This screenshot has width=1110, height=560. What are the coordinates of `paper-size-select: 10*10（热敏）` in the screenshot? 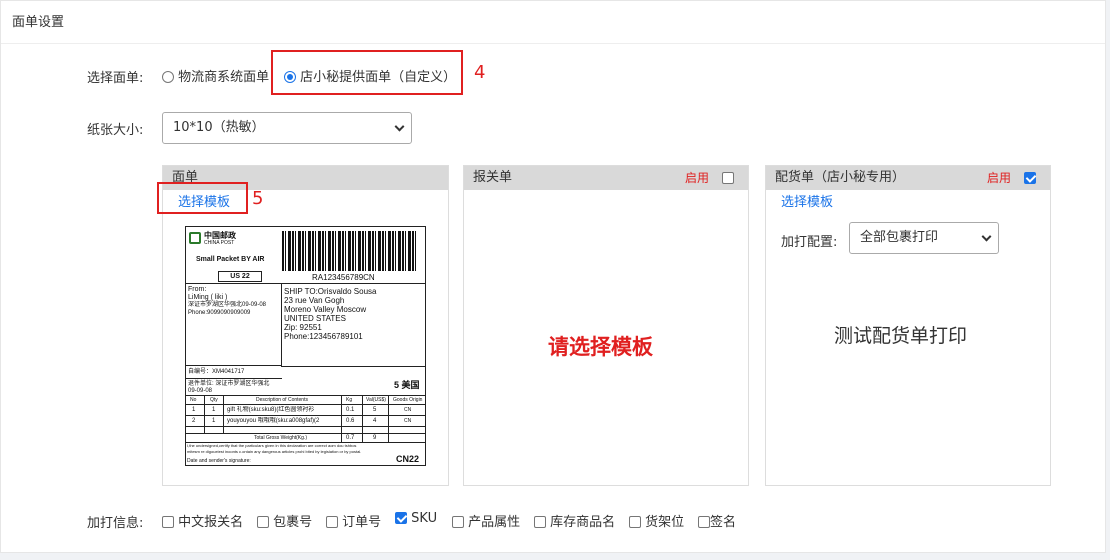 It's located at (287, 128).